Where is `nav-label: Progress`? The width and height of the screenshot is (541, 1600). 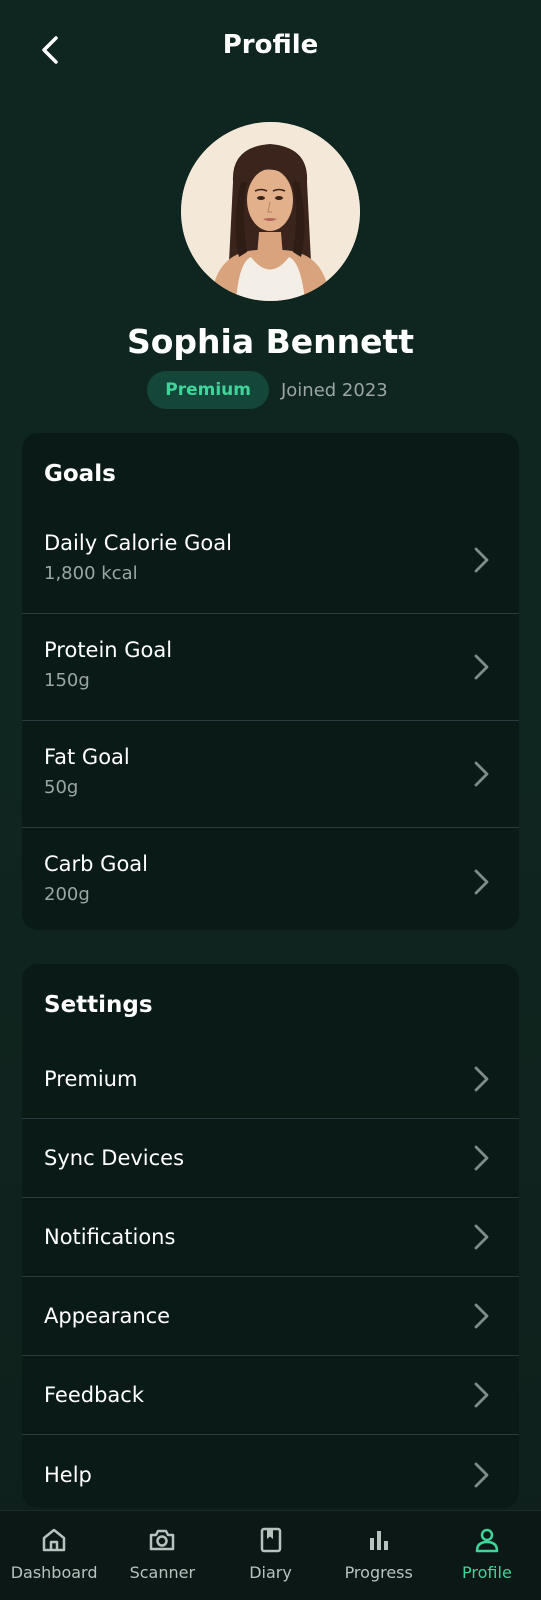 nav-label: Progress is located at coordinates (378, 1572).